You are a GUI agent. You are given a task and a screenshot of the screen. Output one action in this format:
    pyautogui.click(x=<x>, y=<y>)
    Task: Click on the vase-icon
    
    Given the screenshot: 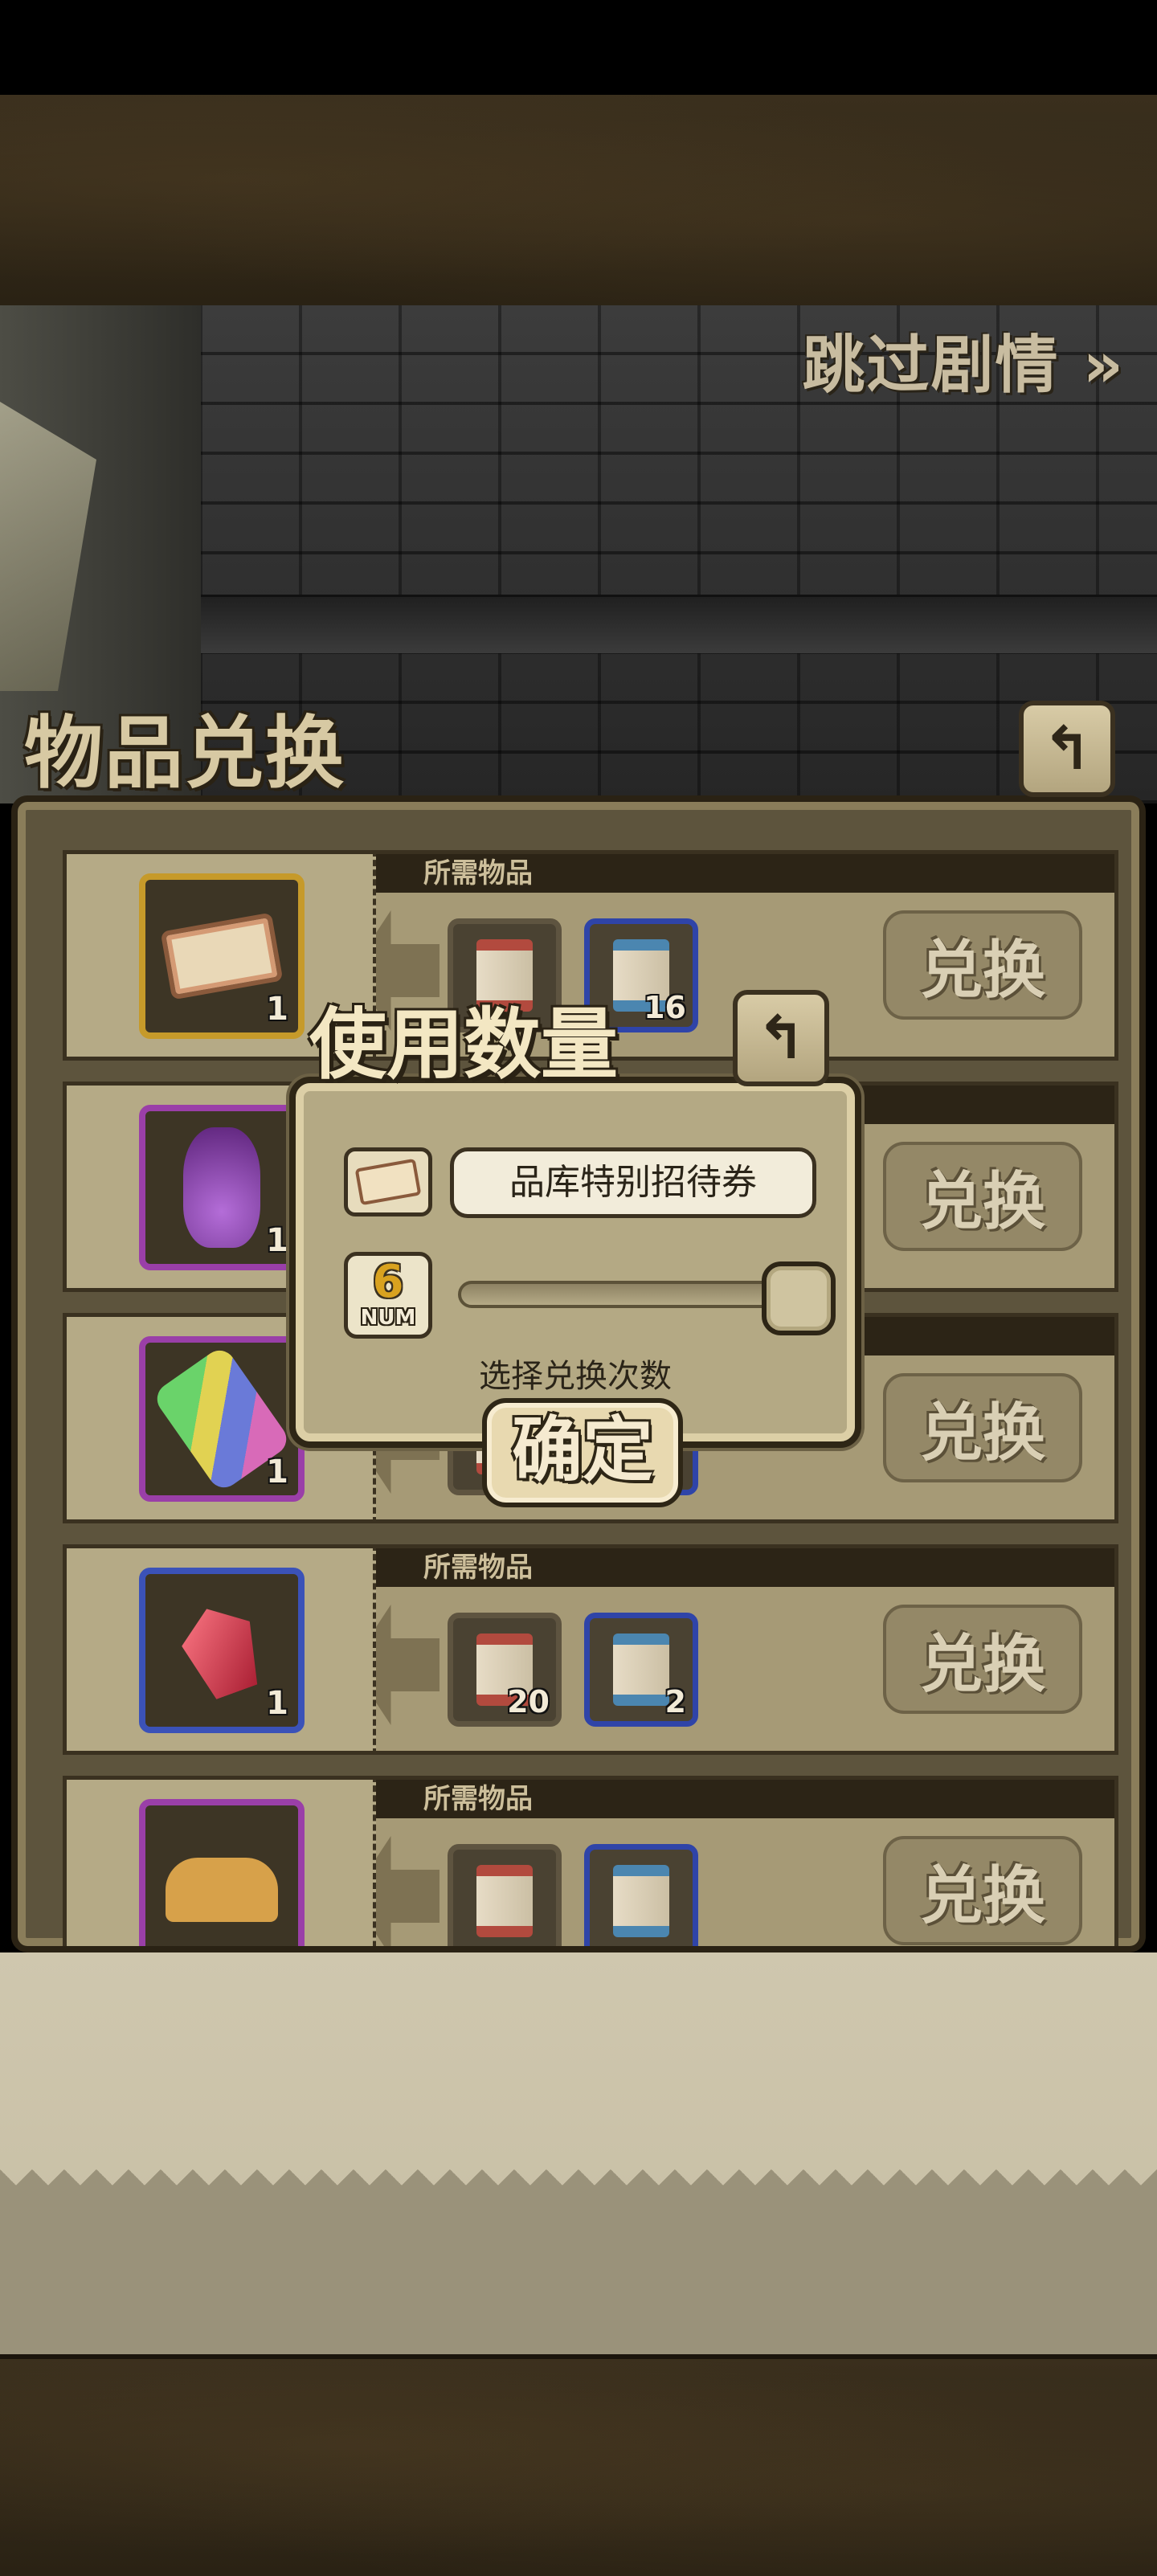 What is the action you would take?
    pyautogui.click(x=221, y=1187)
    